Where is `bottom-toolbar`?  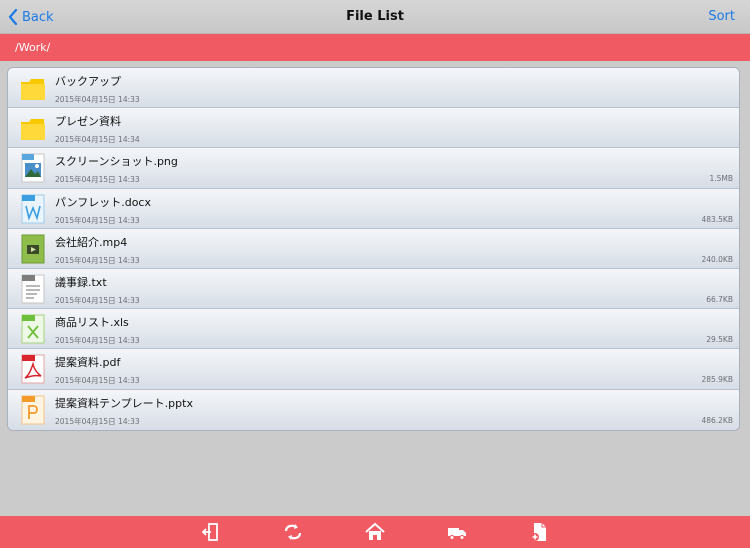
bottom-toolbar is located at coordinates (375, 532).